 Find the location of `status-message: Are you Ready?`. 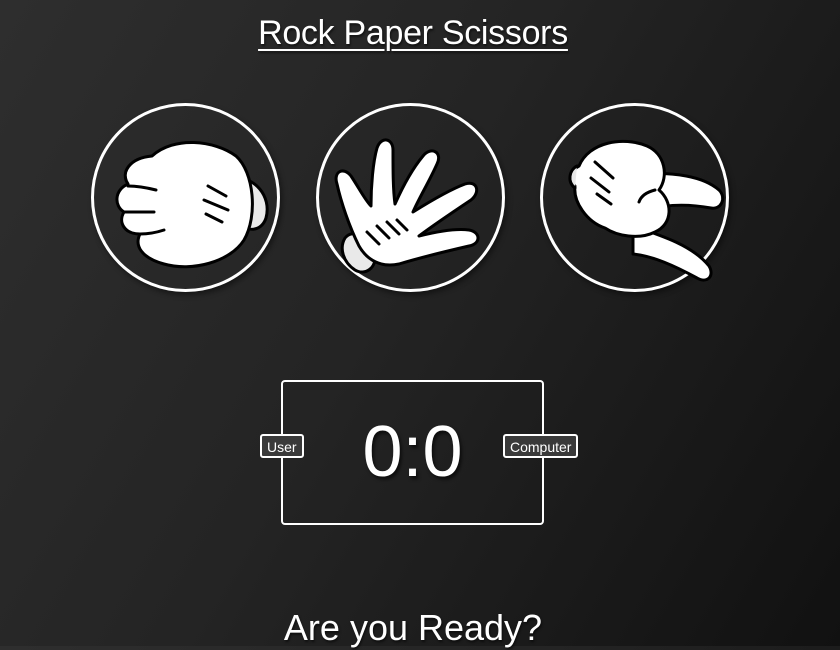

status-message: Are you Ready? is located at coordinates (413, 627).